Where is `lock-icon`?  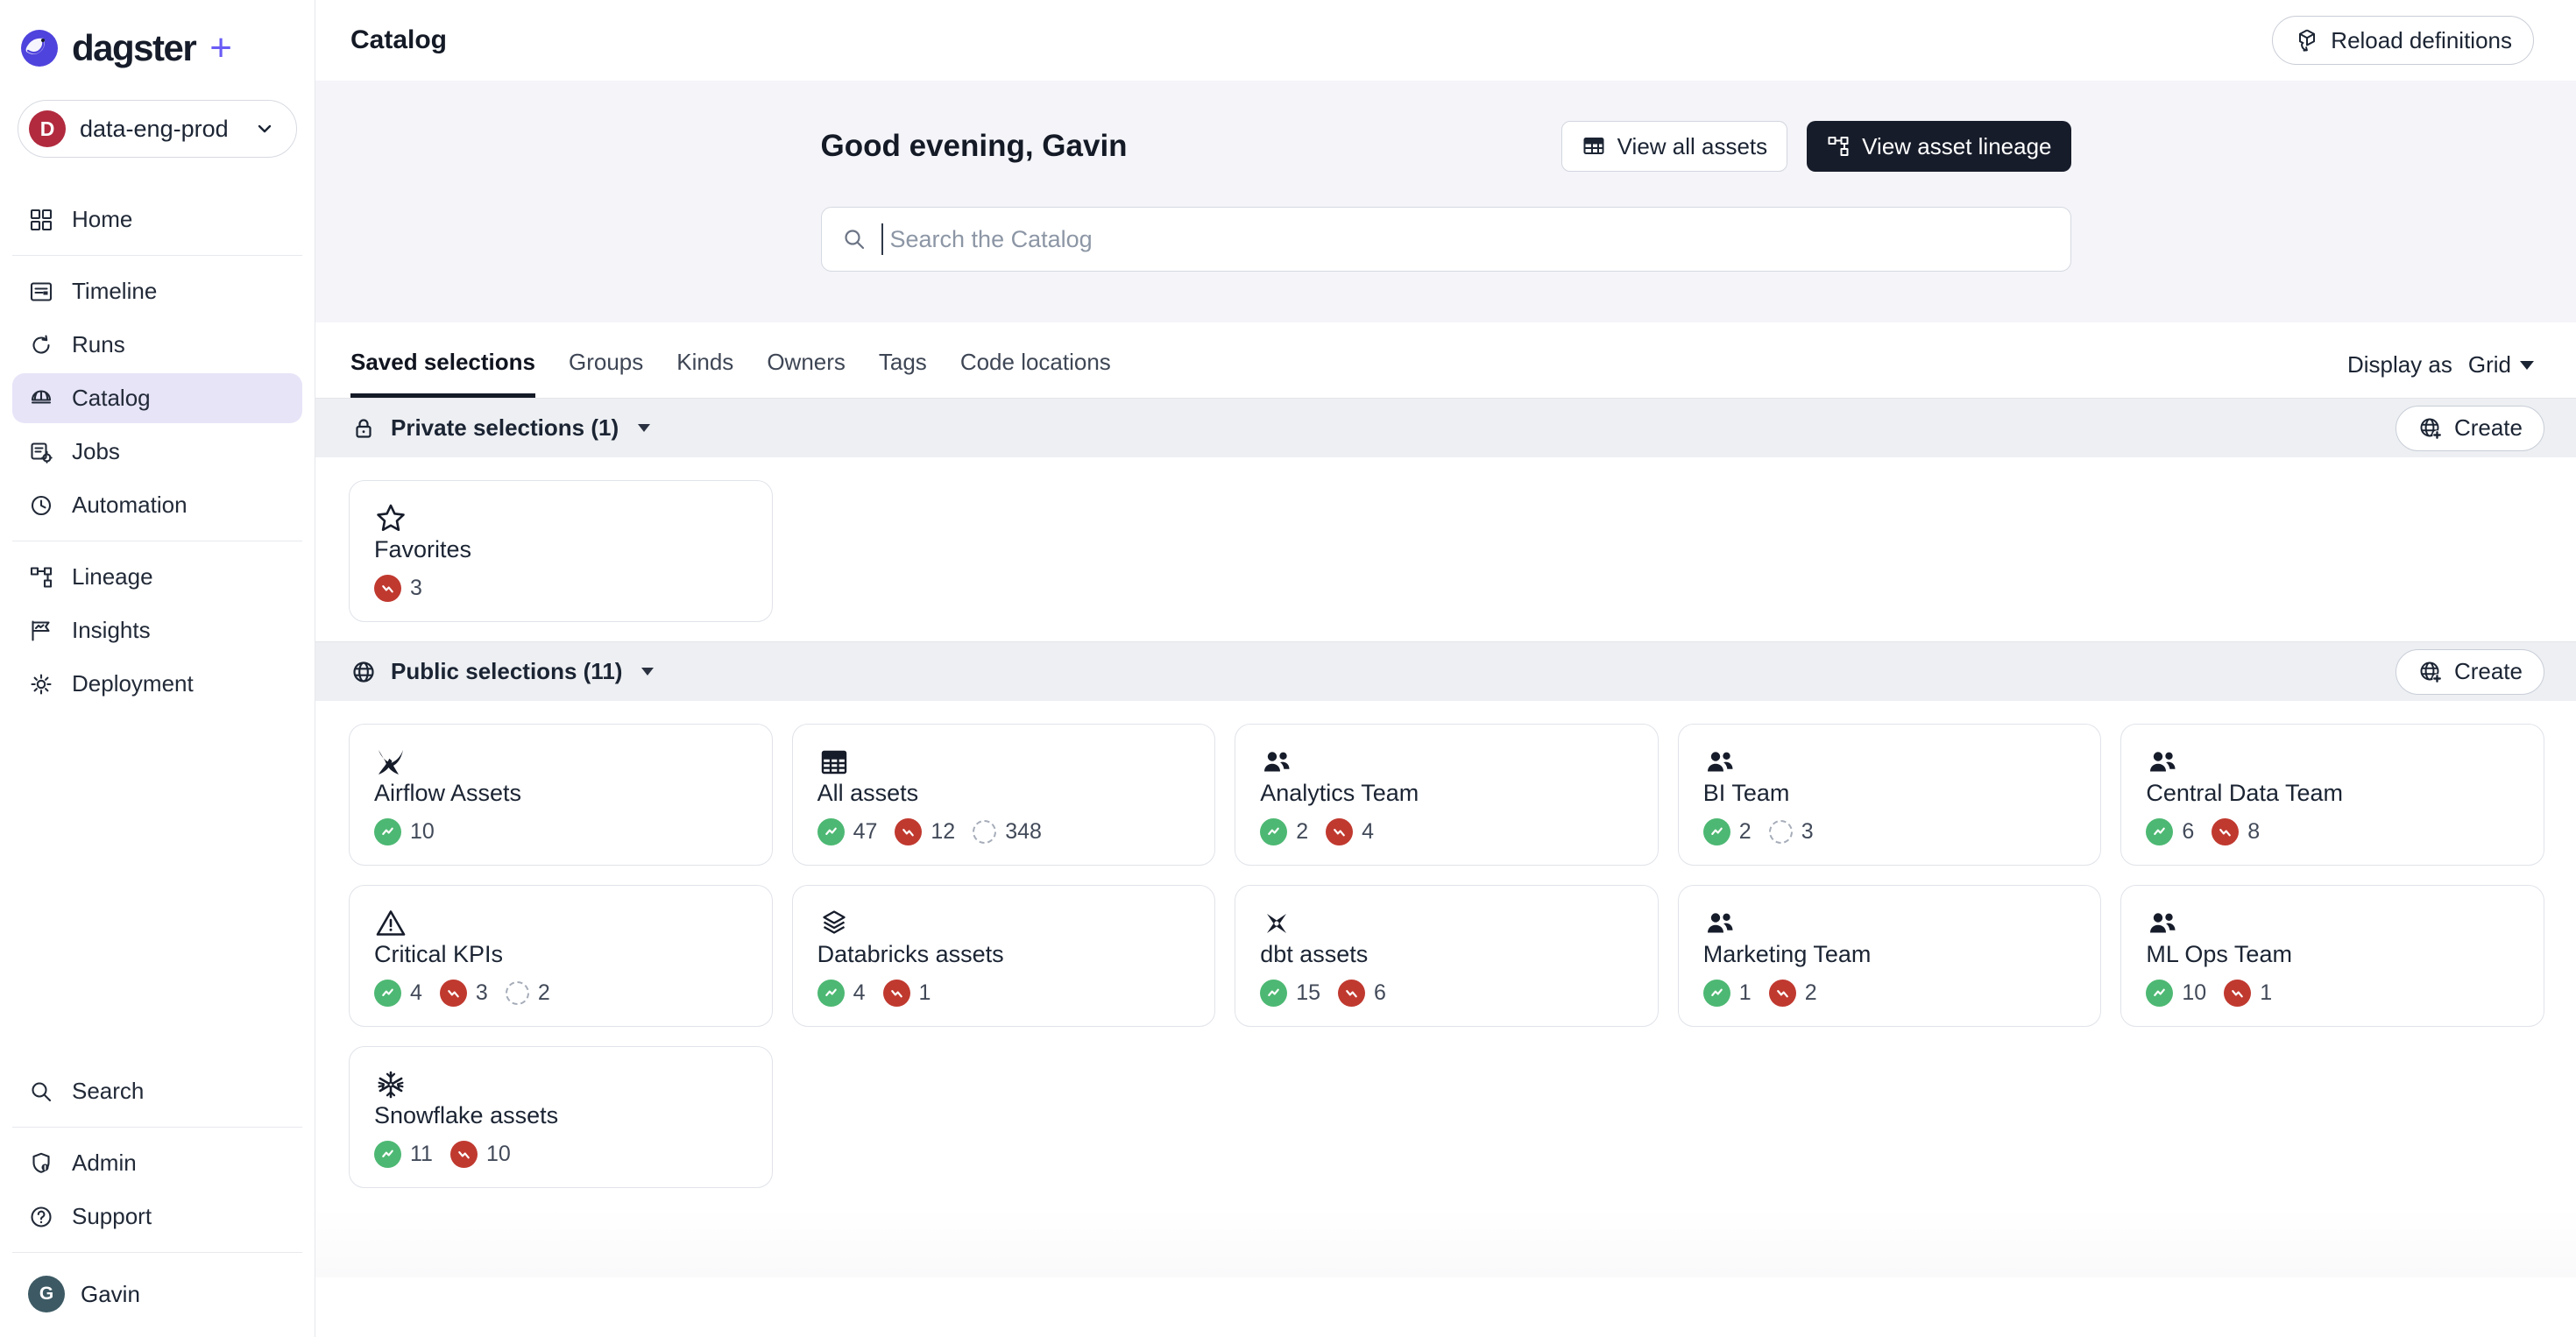
lock-icon is located at coordinates (363, 428).